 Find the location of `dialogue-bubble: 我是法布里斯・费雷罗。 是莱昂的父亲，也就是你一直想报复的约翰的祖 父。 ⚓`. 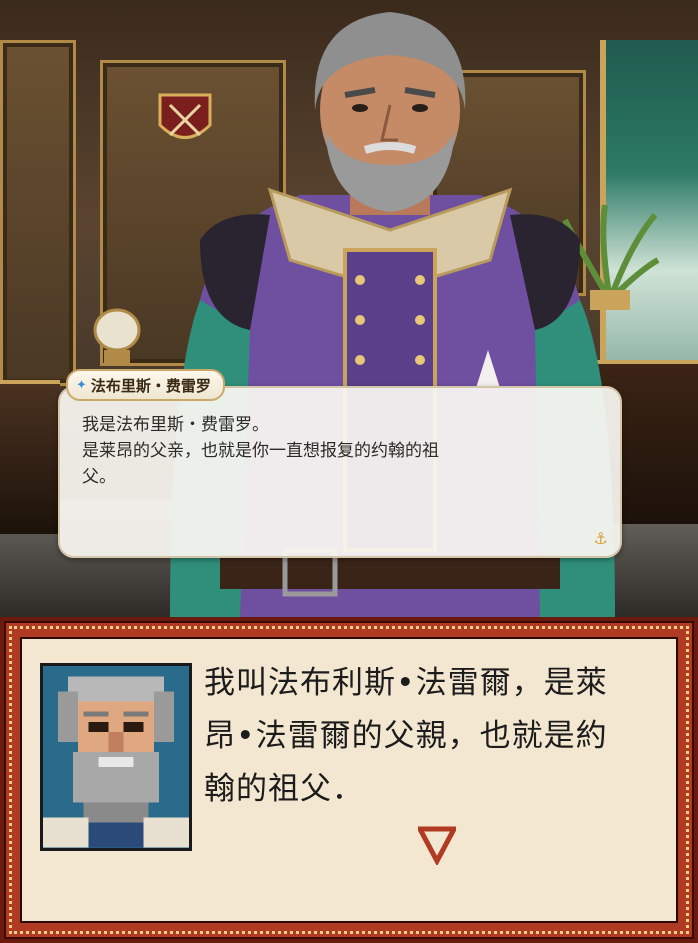

dialogue-bubble: 我是法布里斯・费雷罗。 是莱昂的父亲，也就是你一直想报复的约翰的祖 父。 ⚓ is located at coordinates (340, 472).